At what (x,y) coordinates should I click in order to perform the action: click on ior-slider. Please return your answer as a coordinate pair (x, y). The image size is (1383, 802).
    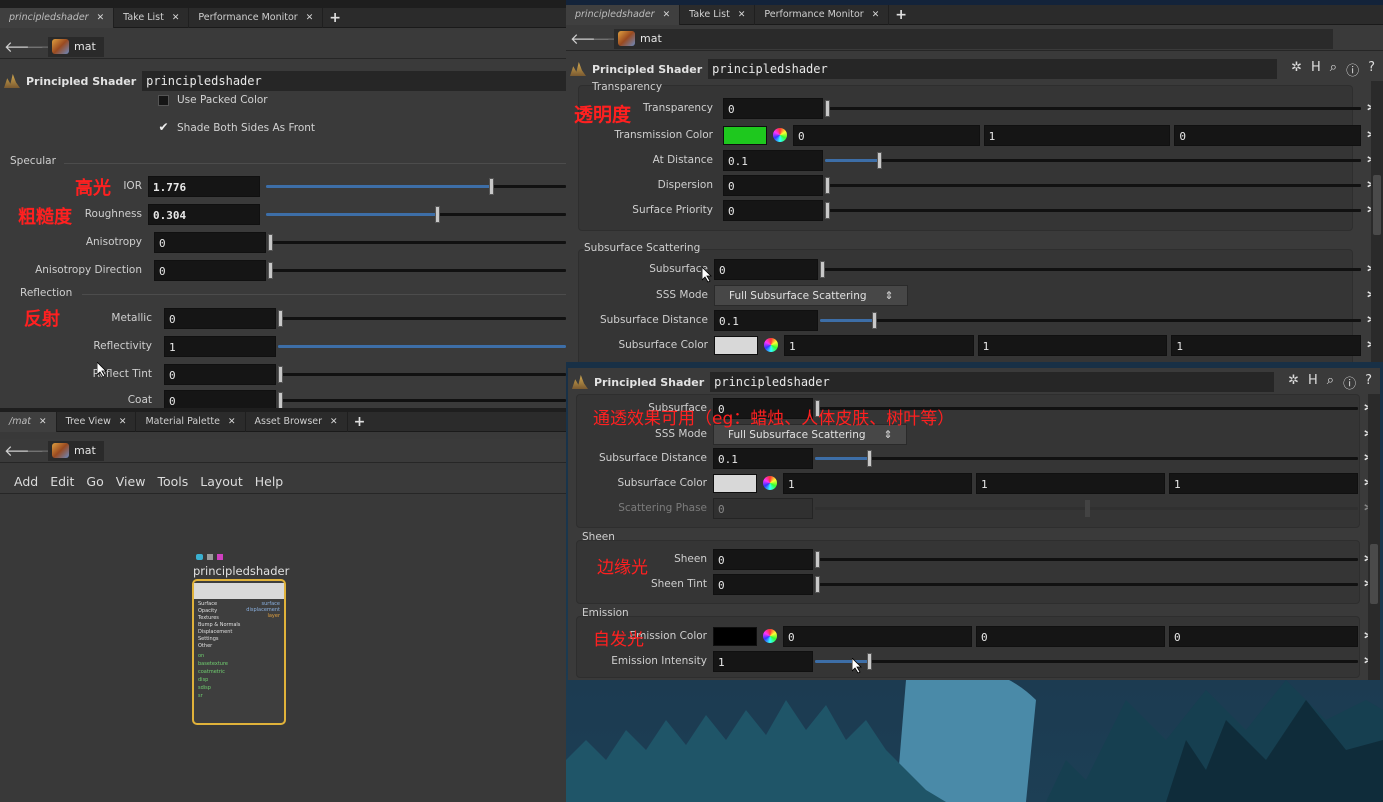
    Looking at the image, I should click on (416, 186).